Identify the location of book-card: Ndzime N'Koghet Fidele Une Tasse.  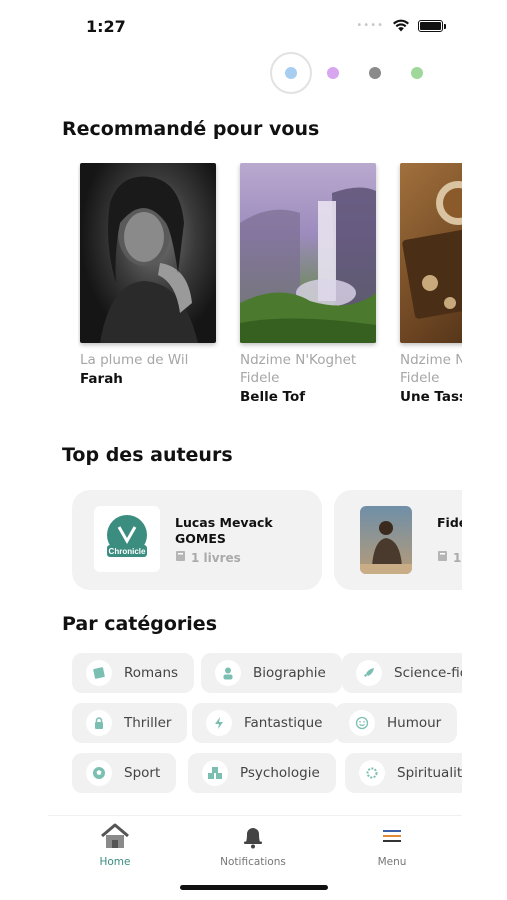
(431, 284).